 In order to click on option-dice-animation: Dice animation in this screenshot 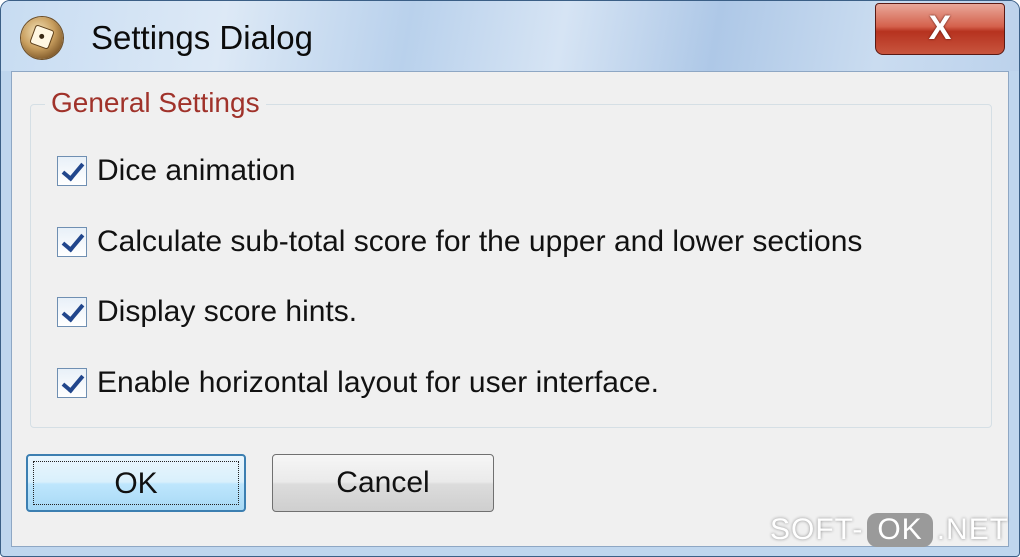, I will do `click(176, 171)`.